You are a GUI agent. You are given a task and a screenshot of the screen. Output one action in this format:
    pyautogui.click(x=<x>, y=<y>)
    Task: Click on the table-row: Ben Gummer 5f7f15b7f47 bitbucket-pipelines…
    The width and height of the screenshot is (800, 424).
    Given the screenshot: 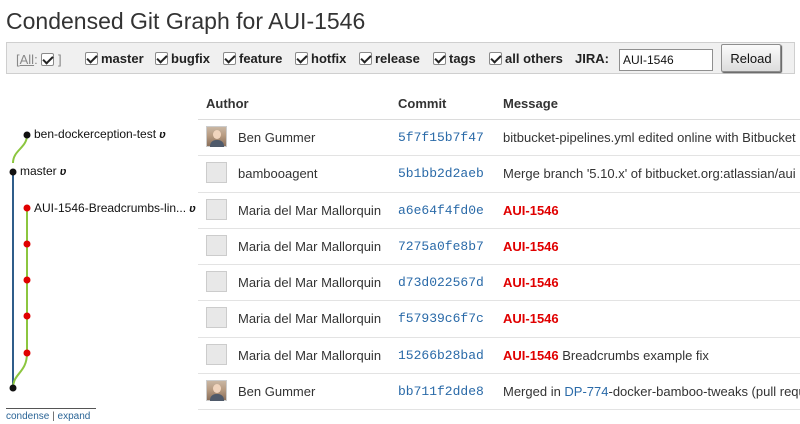 What is the action you would take?
    pyautogui.click(x=499, y=138)
    